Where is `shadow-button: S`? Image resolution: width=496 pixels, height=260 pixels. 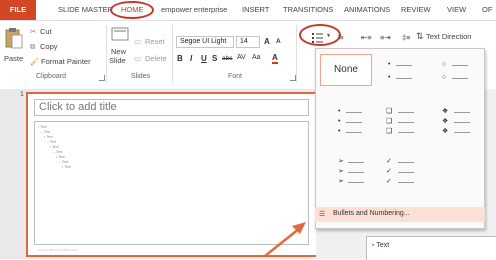
shadow-button: S is located at coordinates (214, 58).